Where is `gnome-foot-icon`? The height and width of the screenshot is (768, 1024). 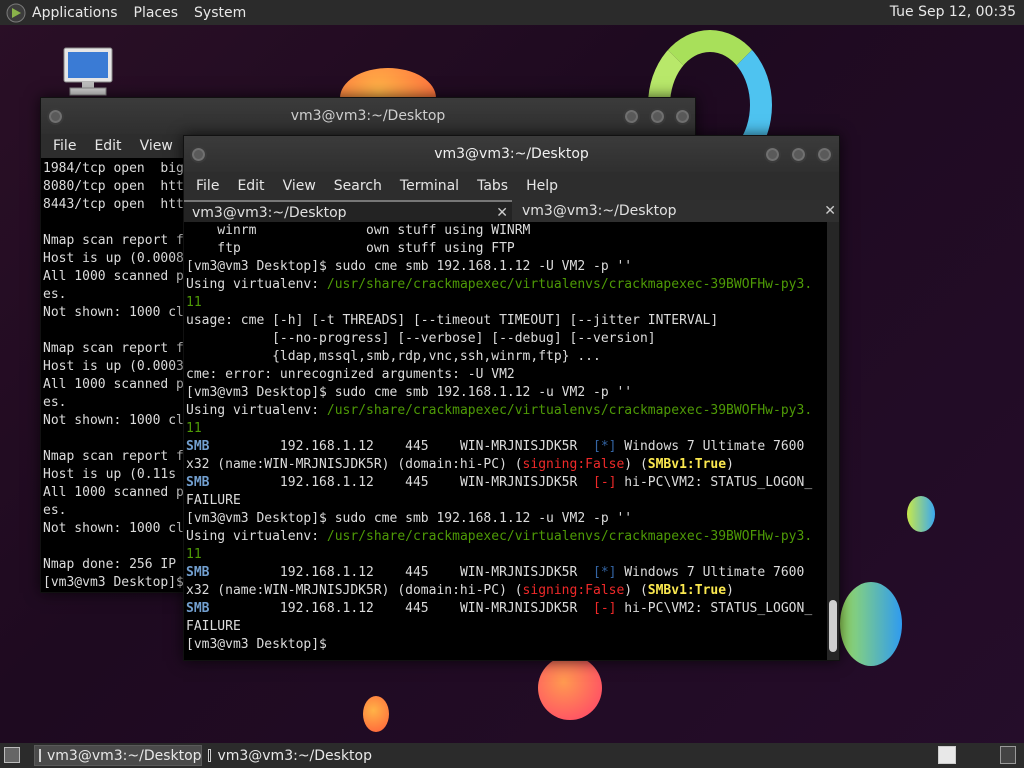 gnome-foot-icon is located at coordinates (16, 13).